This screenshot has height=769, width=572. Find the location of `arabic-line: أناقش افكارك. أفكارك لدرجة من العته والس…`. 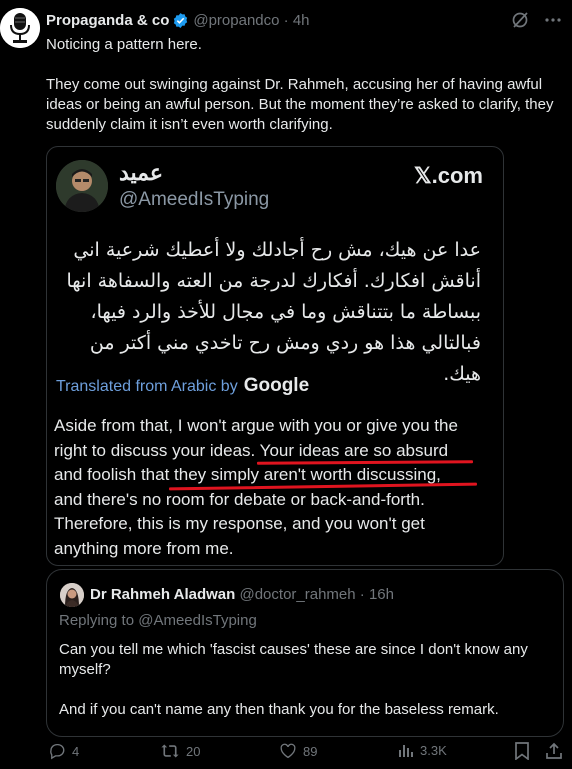

arabic-line: أناقش افكارك. أفكارك لدرجة من العته والس… is located at coordinates (273, 281).